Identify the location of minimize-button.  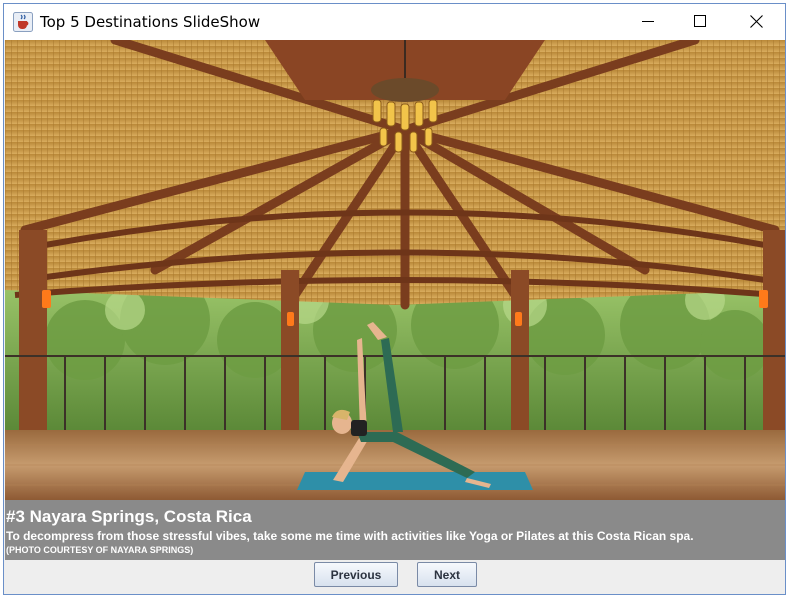
(648, 21).